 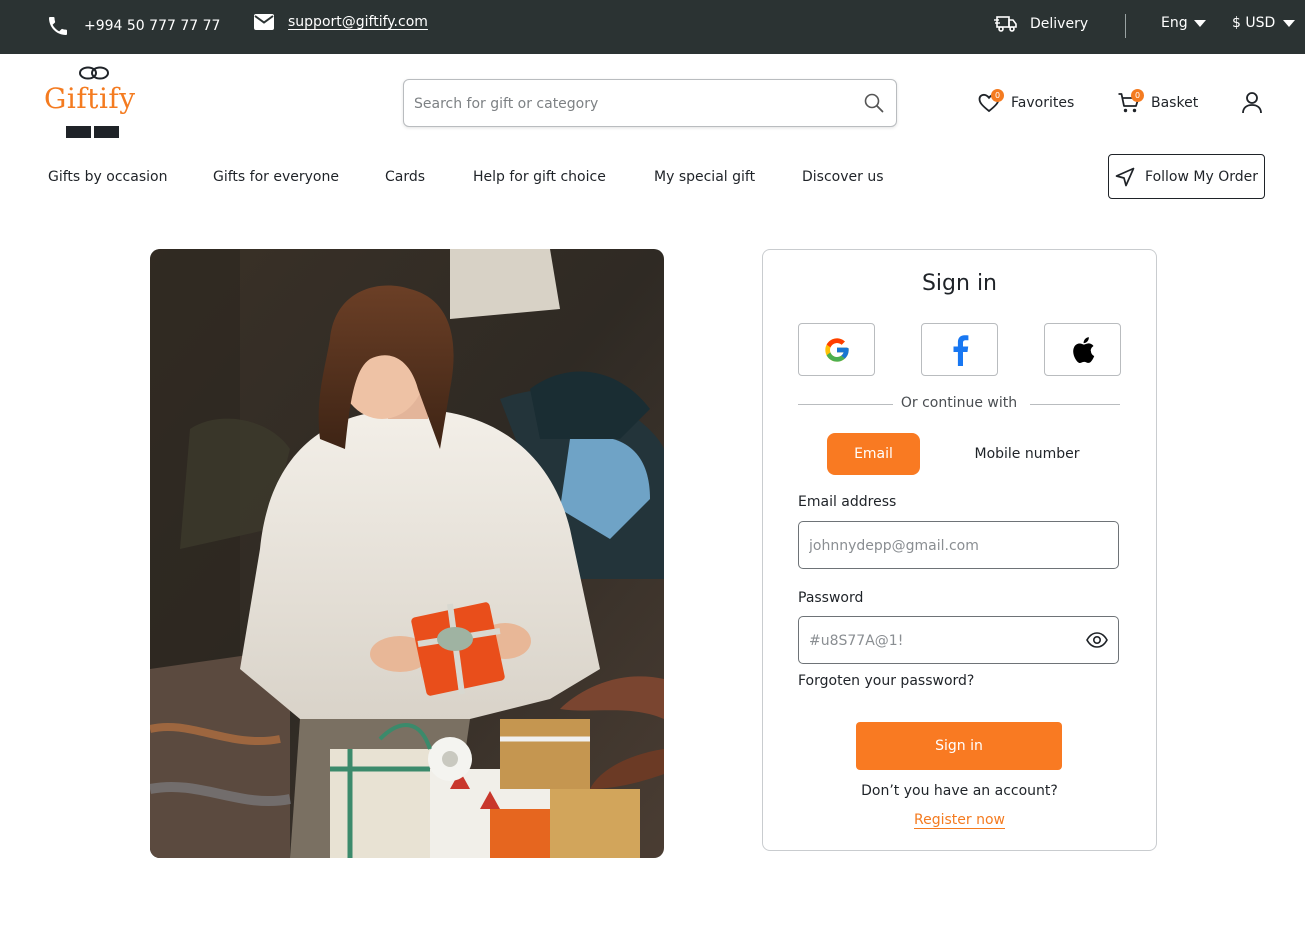 I want to click on tab-mobile-number: Mobile number, so click(x=1027, y=454).